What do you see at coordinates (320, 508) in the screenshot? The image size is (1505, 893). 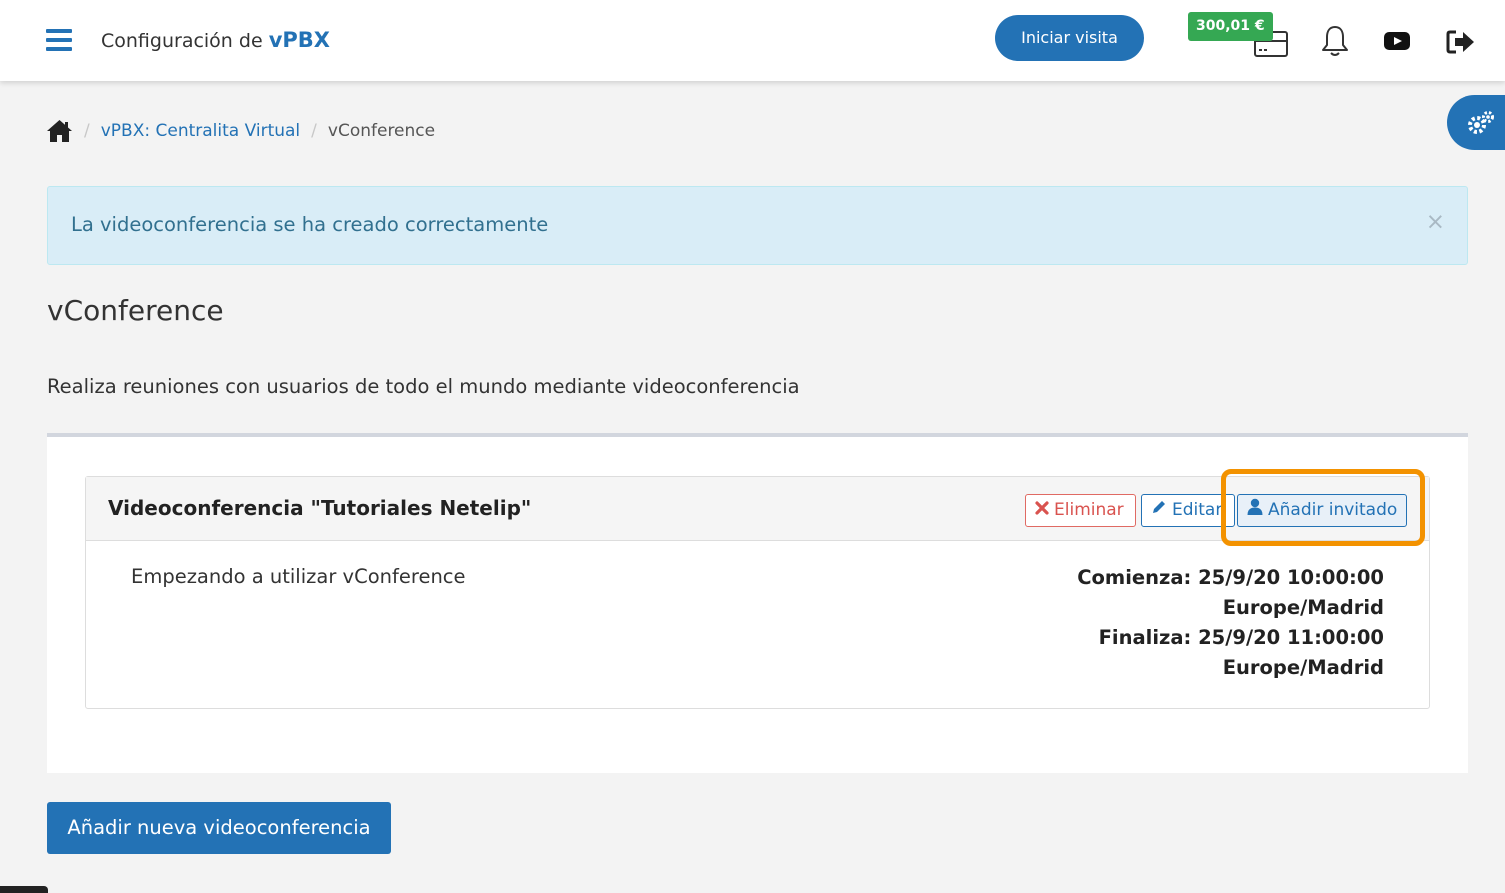 I see `conference-title: Videoconferencia "Tutoriales Netelip"` at bounding box center [320, 508].